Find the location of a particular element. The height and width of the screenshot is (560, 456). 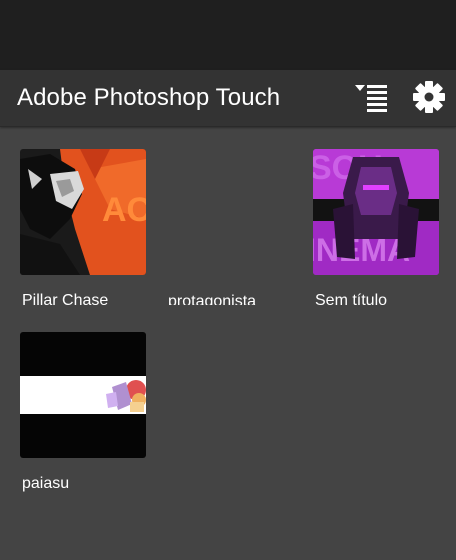

document-item-paiasu: paiasu is located at coordinates (90, 416).